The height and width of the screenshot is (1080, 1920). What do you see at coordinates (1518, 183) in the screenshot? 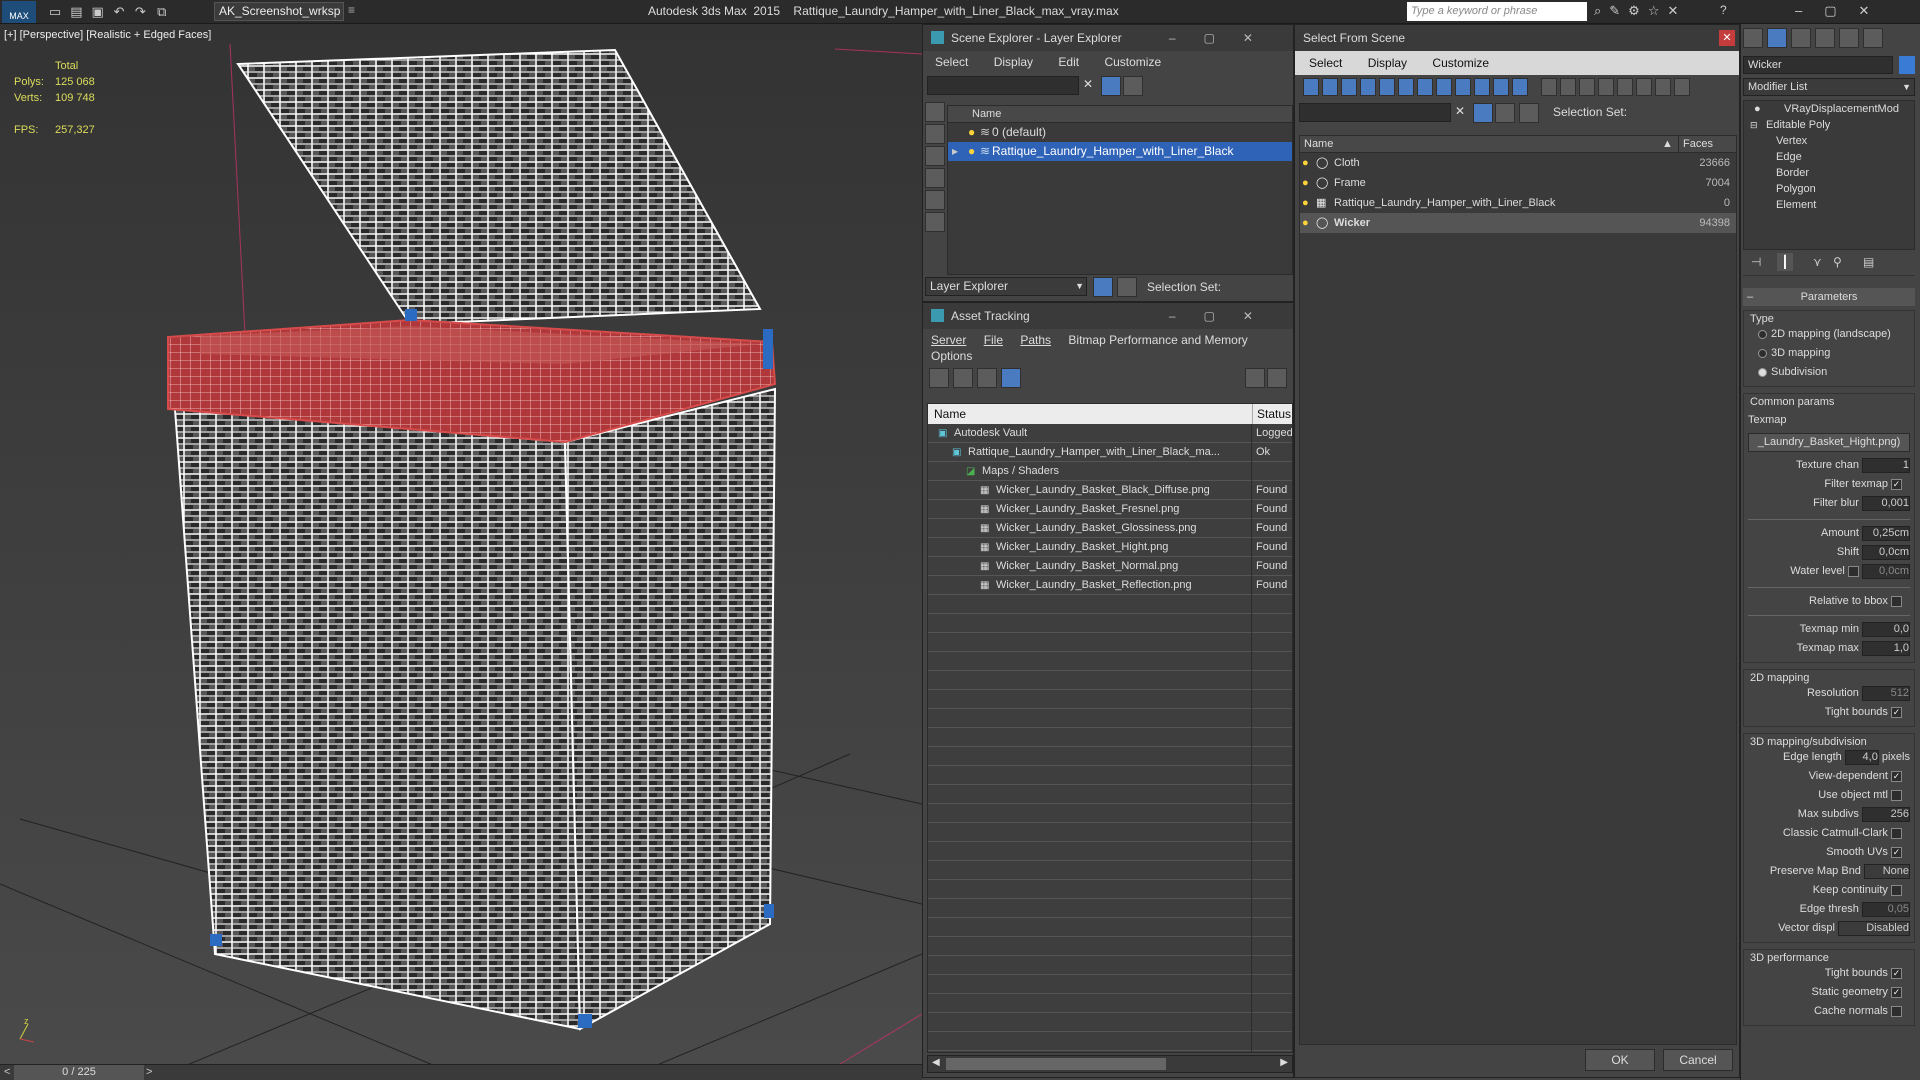
I see `object-row: ● ◯ Frame 7004` at bounding box center [1518, 183].